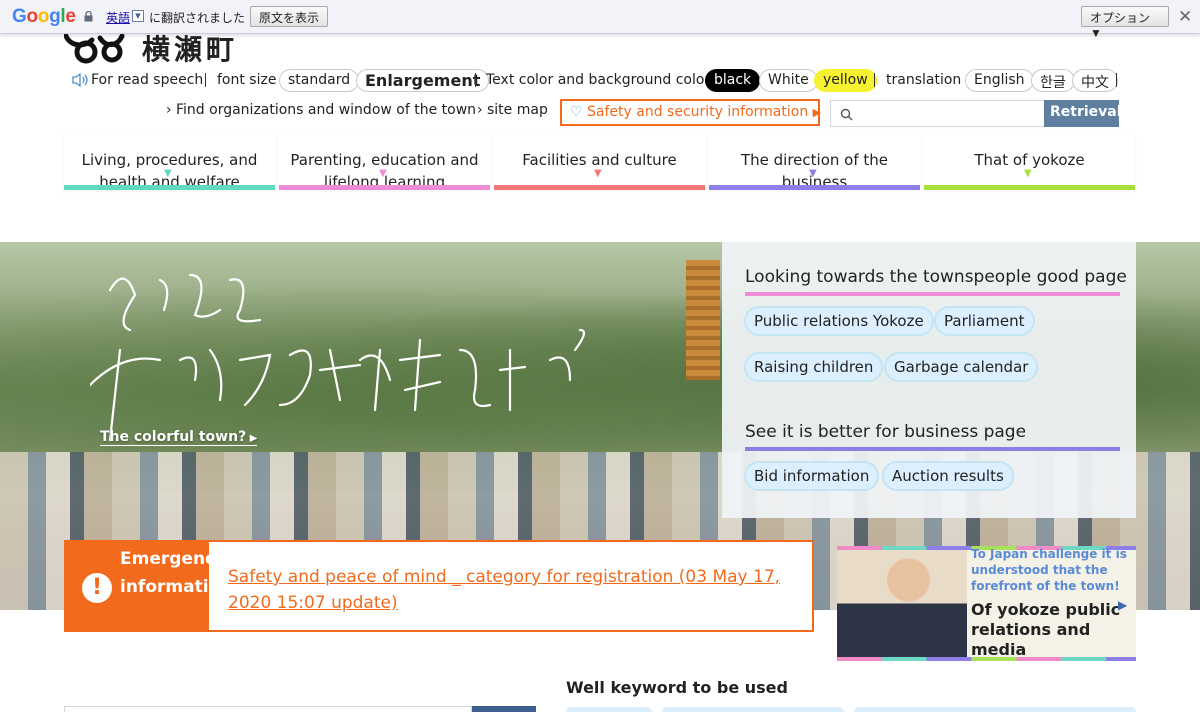  Describe the element at coordinates (932, 294) in the screenshot. I see `townspeople-rule` at that location.